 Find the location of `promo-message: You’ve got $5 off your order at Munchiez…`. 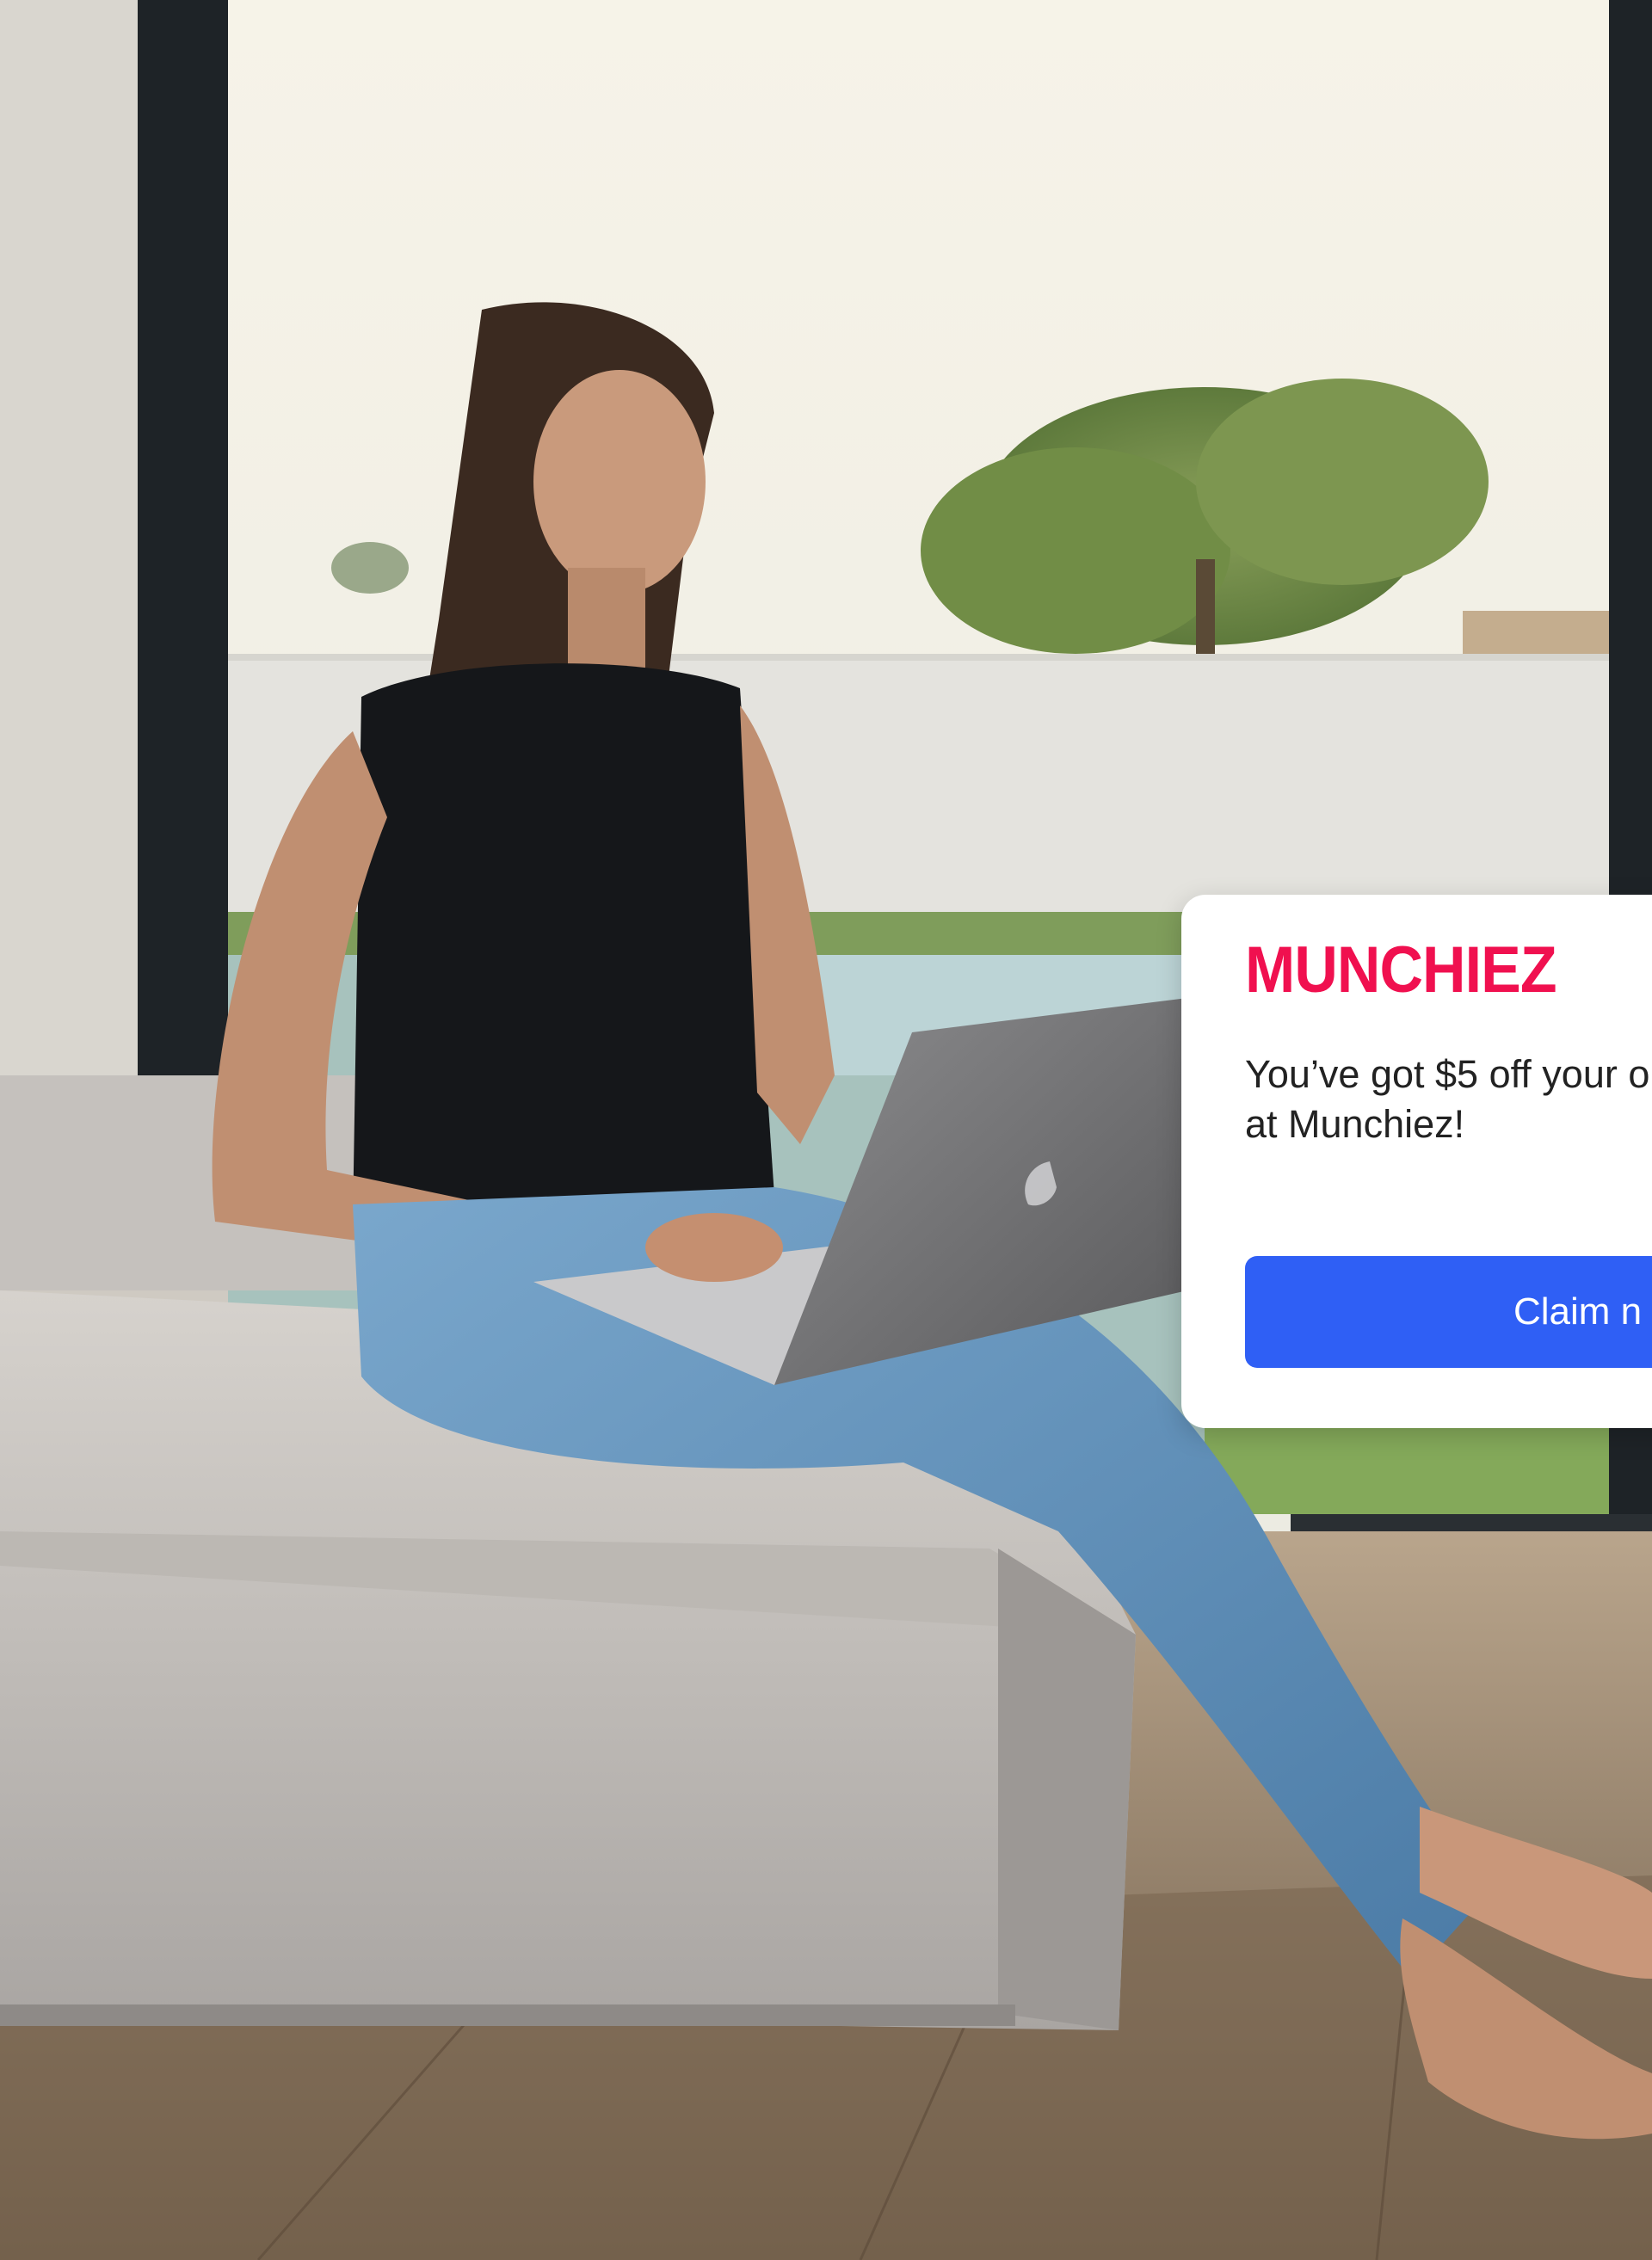

promo-message: You’ve got $5 off your order at Munchiez… is located at coordinates (1448, 1099).